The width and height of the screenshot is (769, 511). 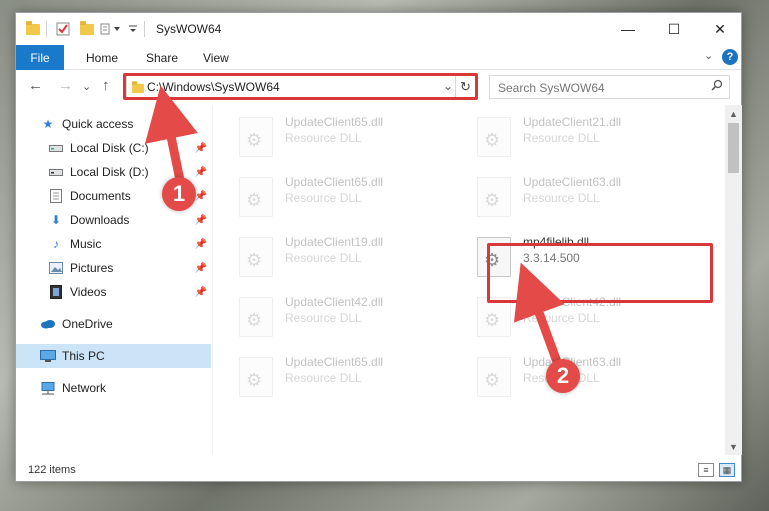 I want to click on sidebar-item-downloads: ⬇ Downloads 📌, so click(x=113, y=220).